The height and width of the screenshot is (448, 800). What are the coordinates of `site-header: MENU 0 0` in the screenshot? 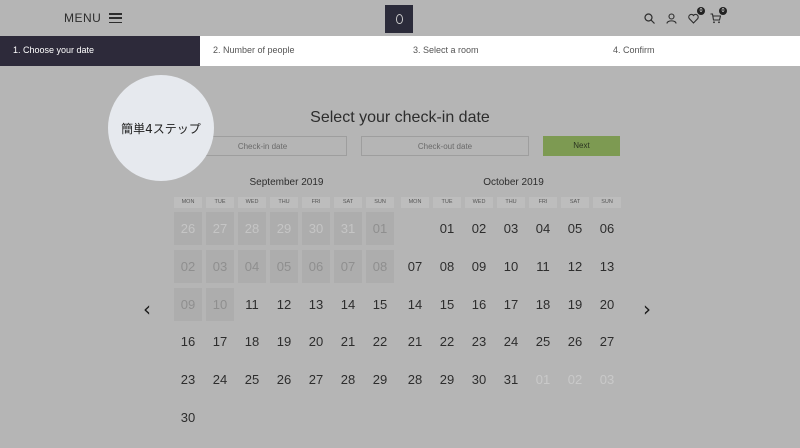 It's located at (400, 18).